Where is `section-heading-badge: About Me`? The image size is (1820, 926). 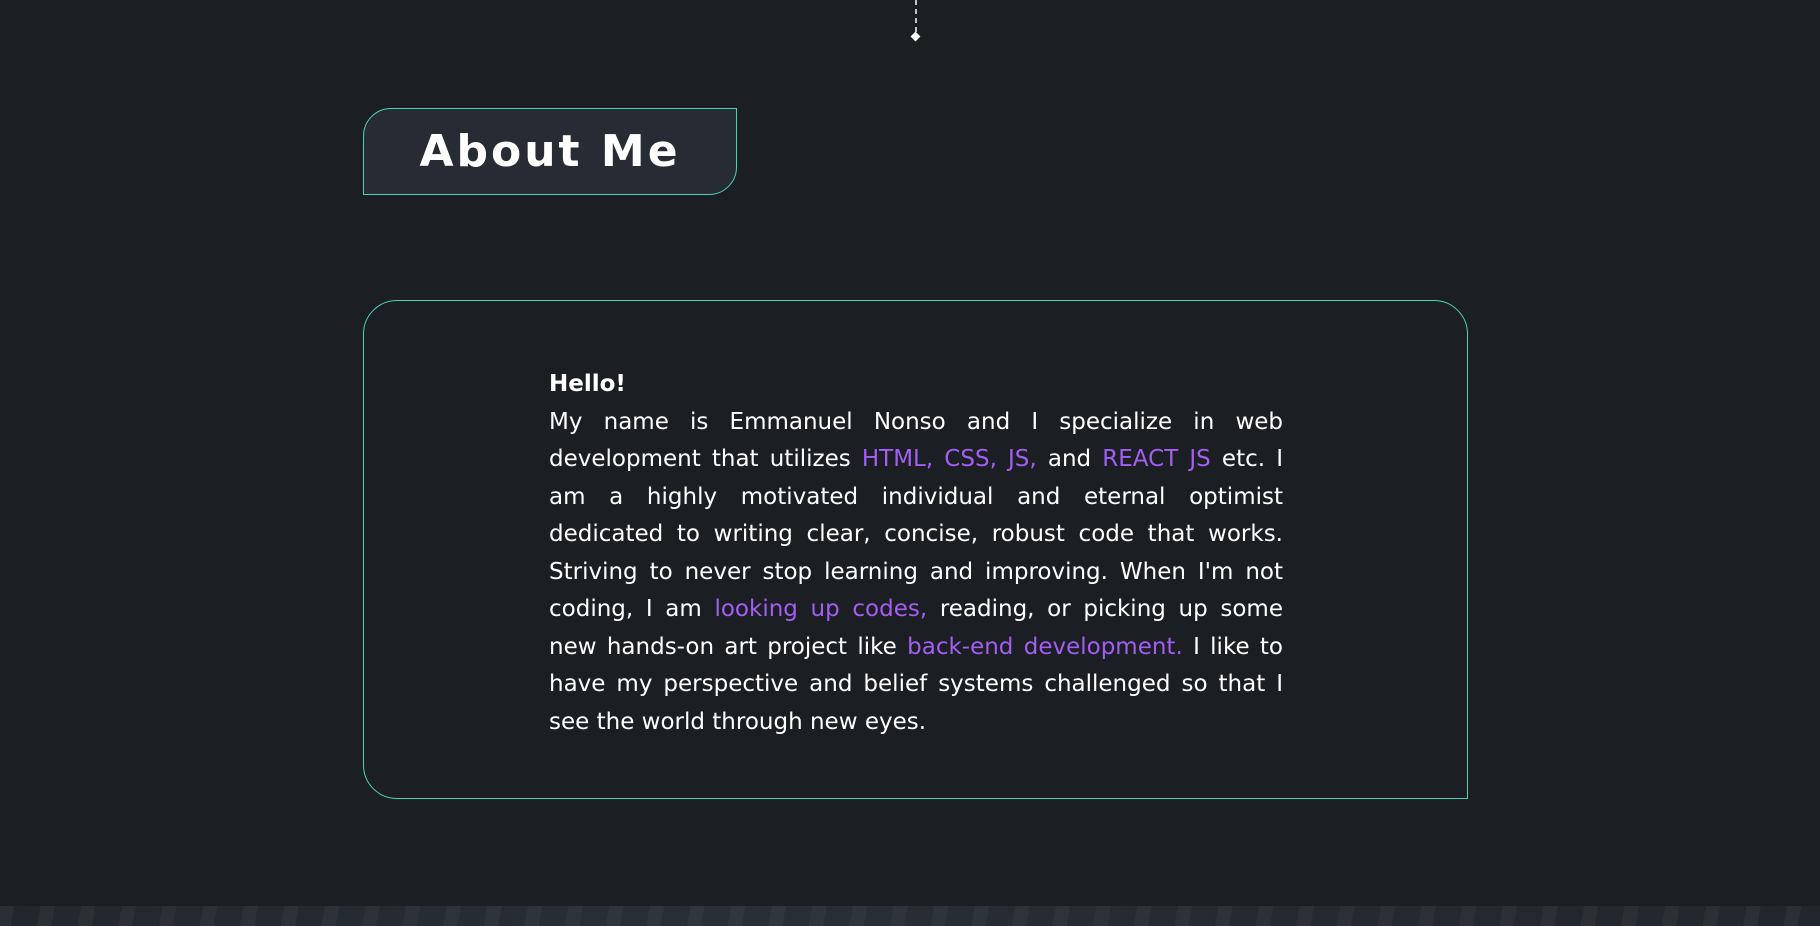
section-heading-badge: About Me is located at coordinates (550, 151).